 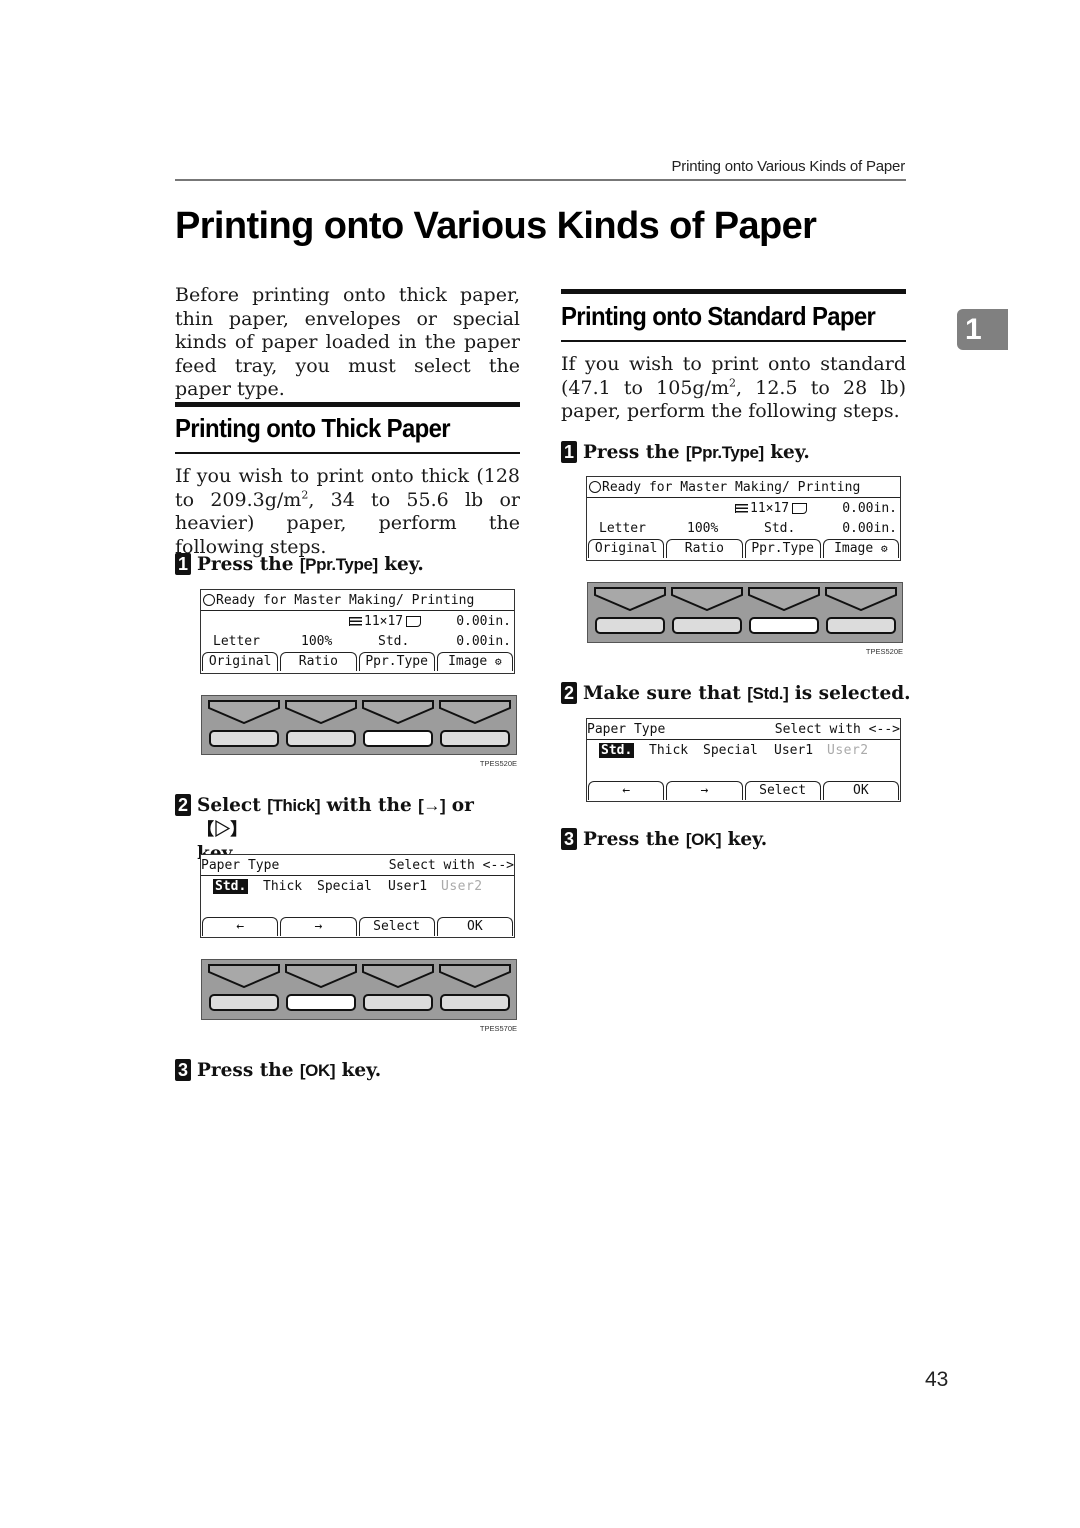 I want to click on lcd-info-row-1: 11×17 0.00in., so click(x=743, y=508).